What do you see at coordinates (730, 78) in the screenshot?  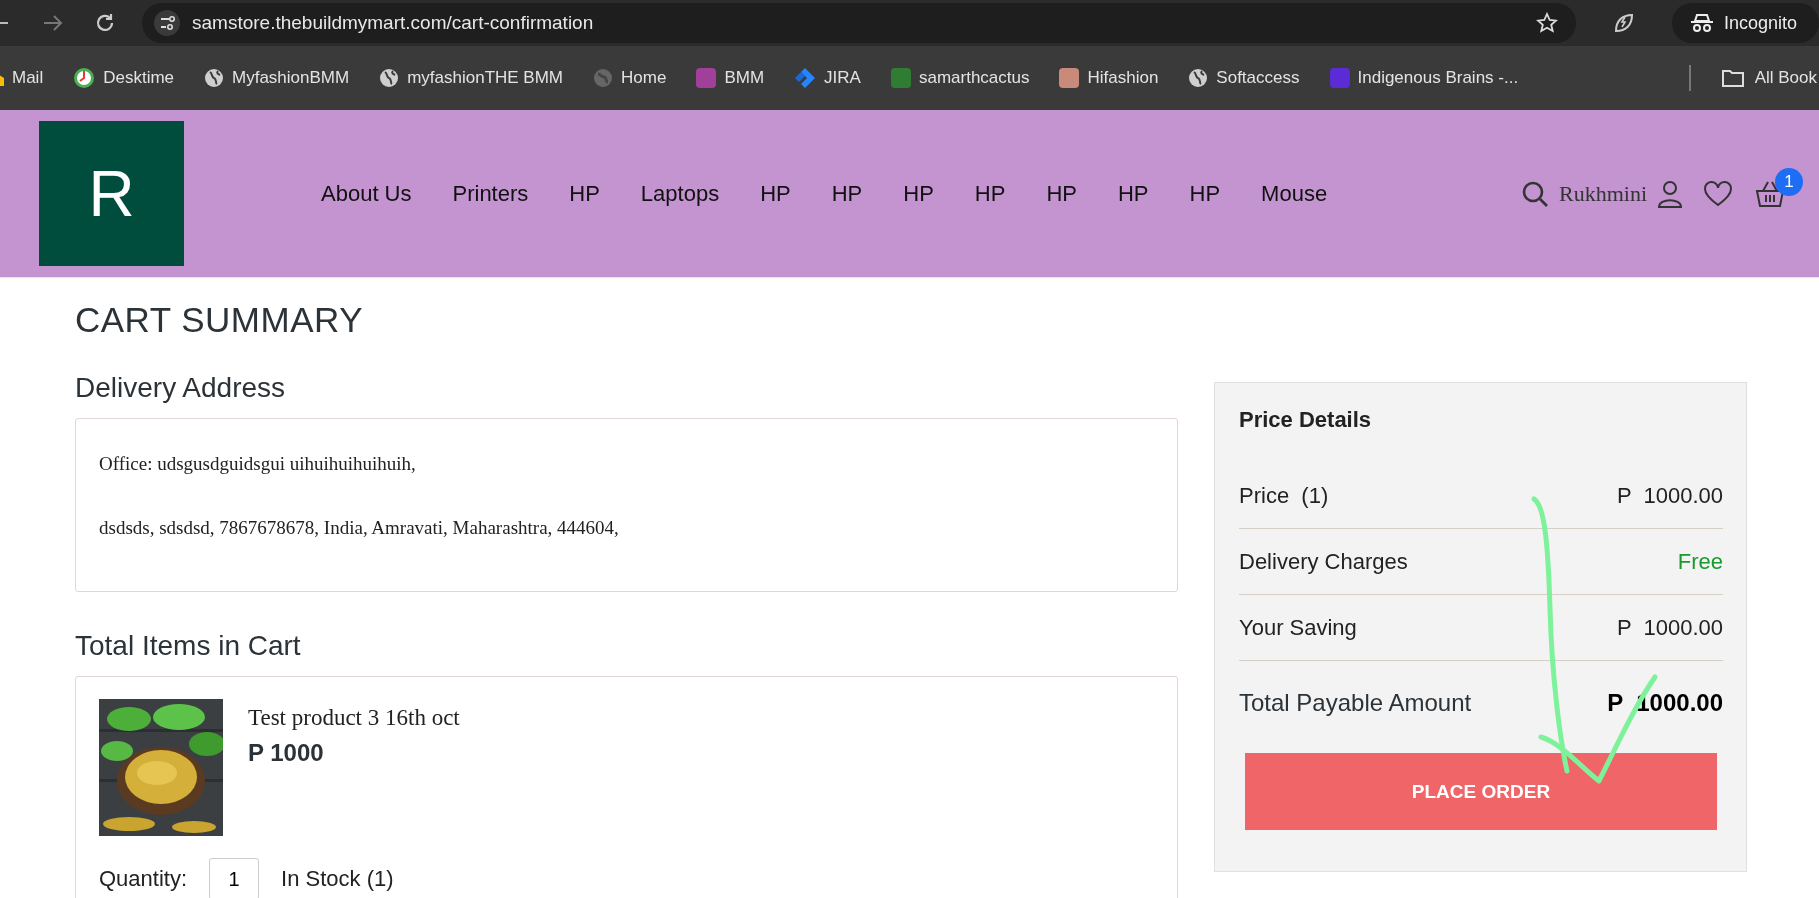 I see `bookmark: BMM` at bounding box center [730, 78].